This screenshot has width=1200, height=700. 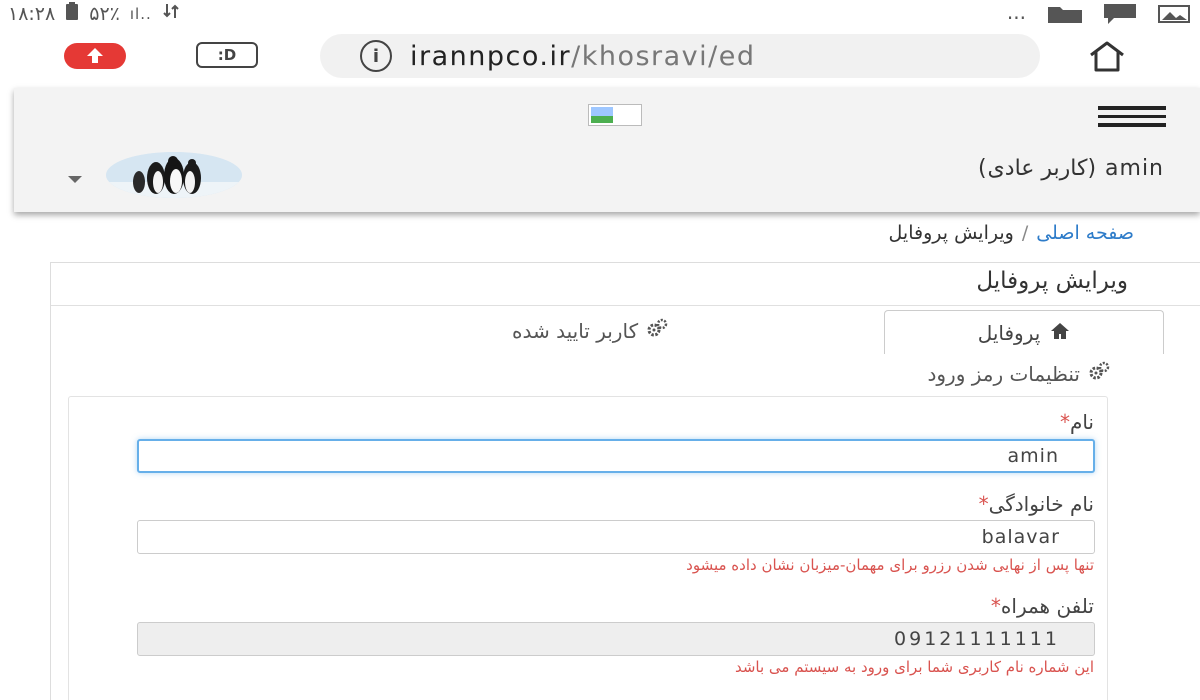 What do you see at coordinates (1085, 233) in the screenshot?
I see `breadcrumb-home-link: صفحه اصلی` at bounding box center [1085, 233].